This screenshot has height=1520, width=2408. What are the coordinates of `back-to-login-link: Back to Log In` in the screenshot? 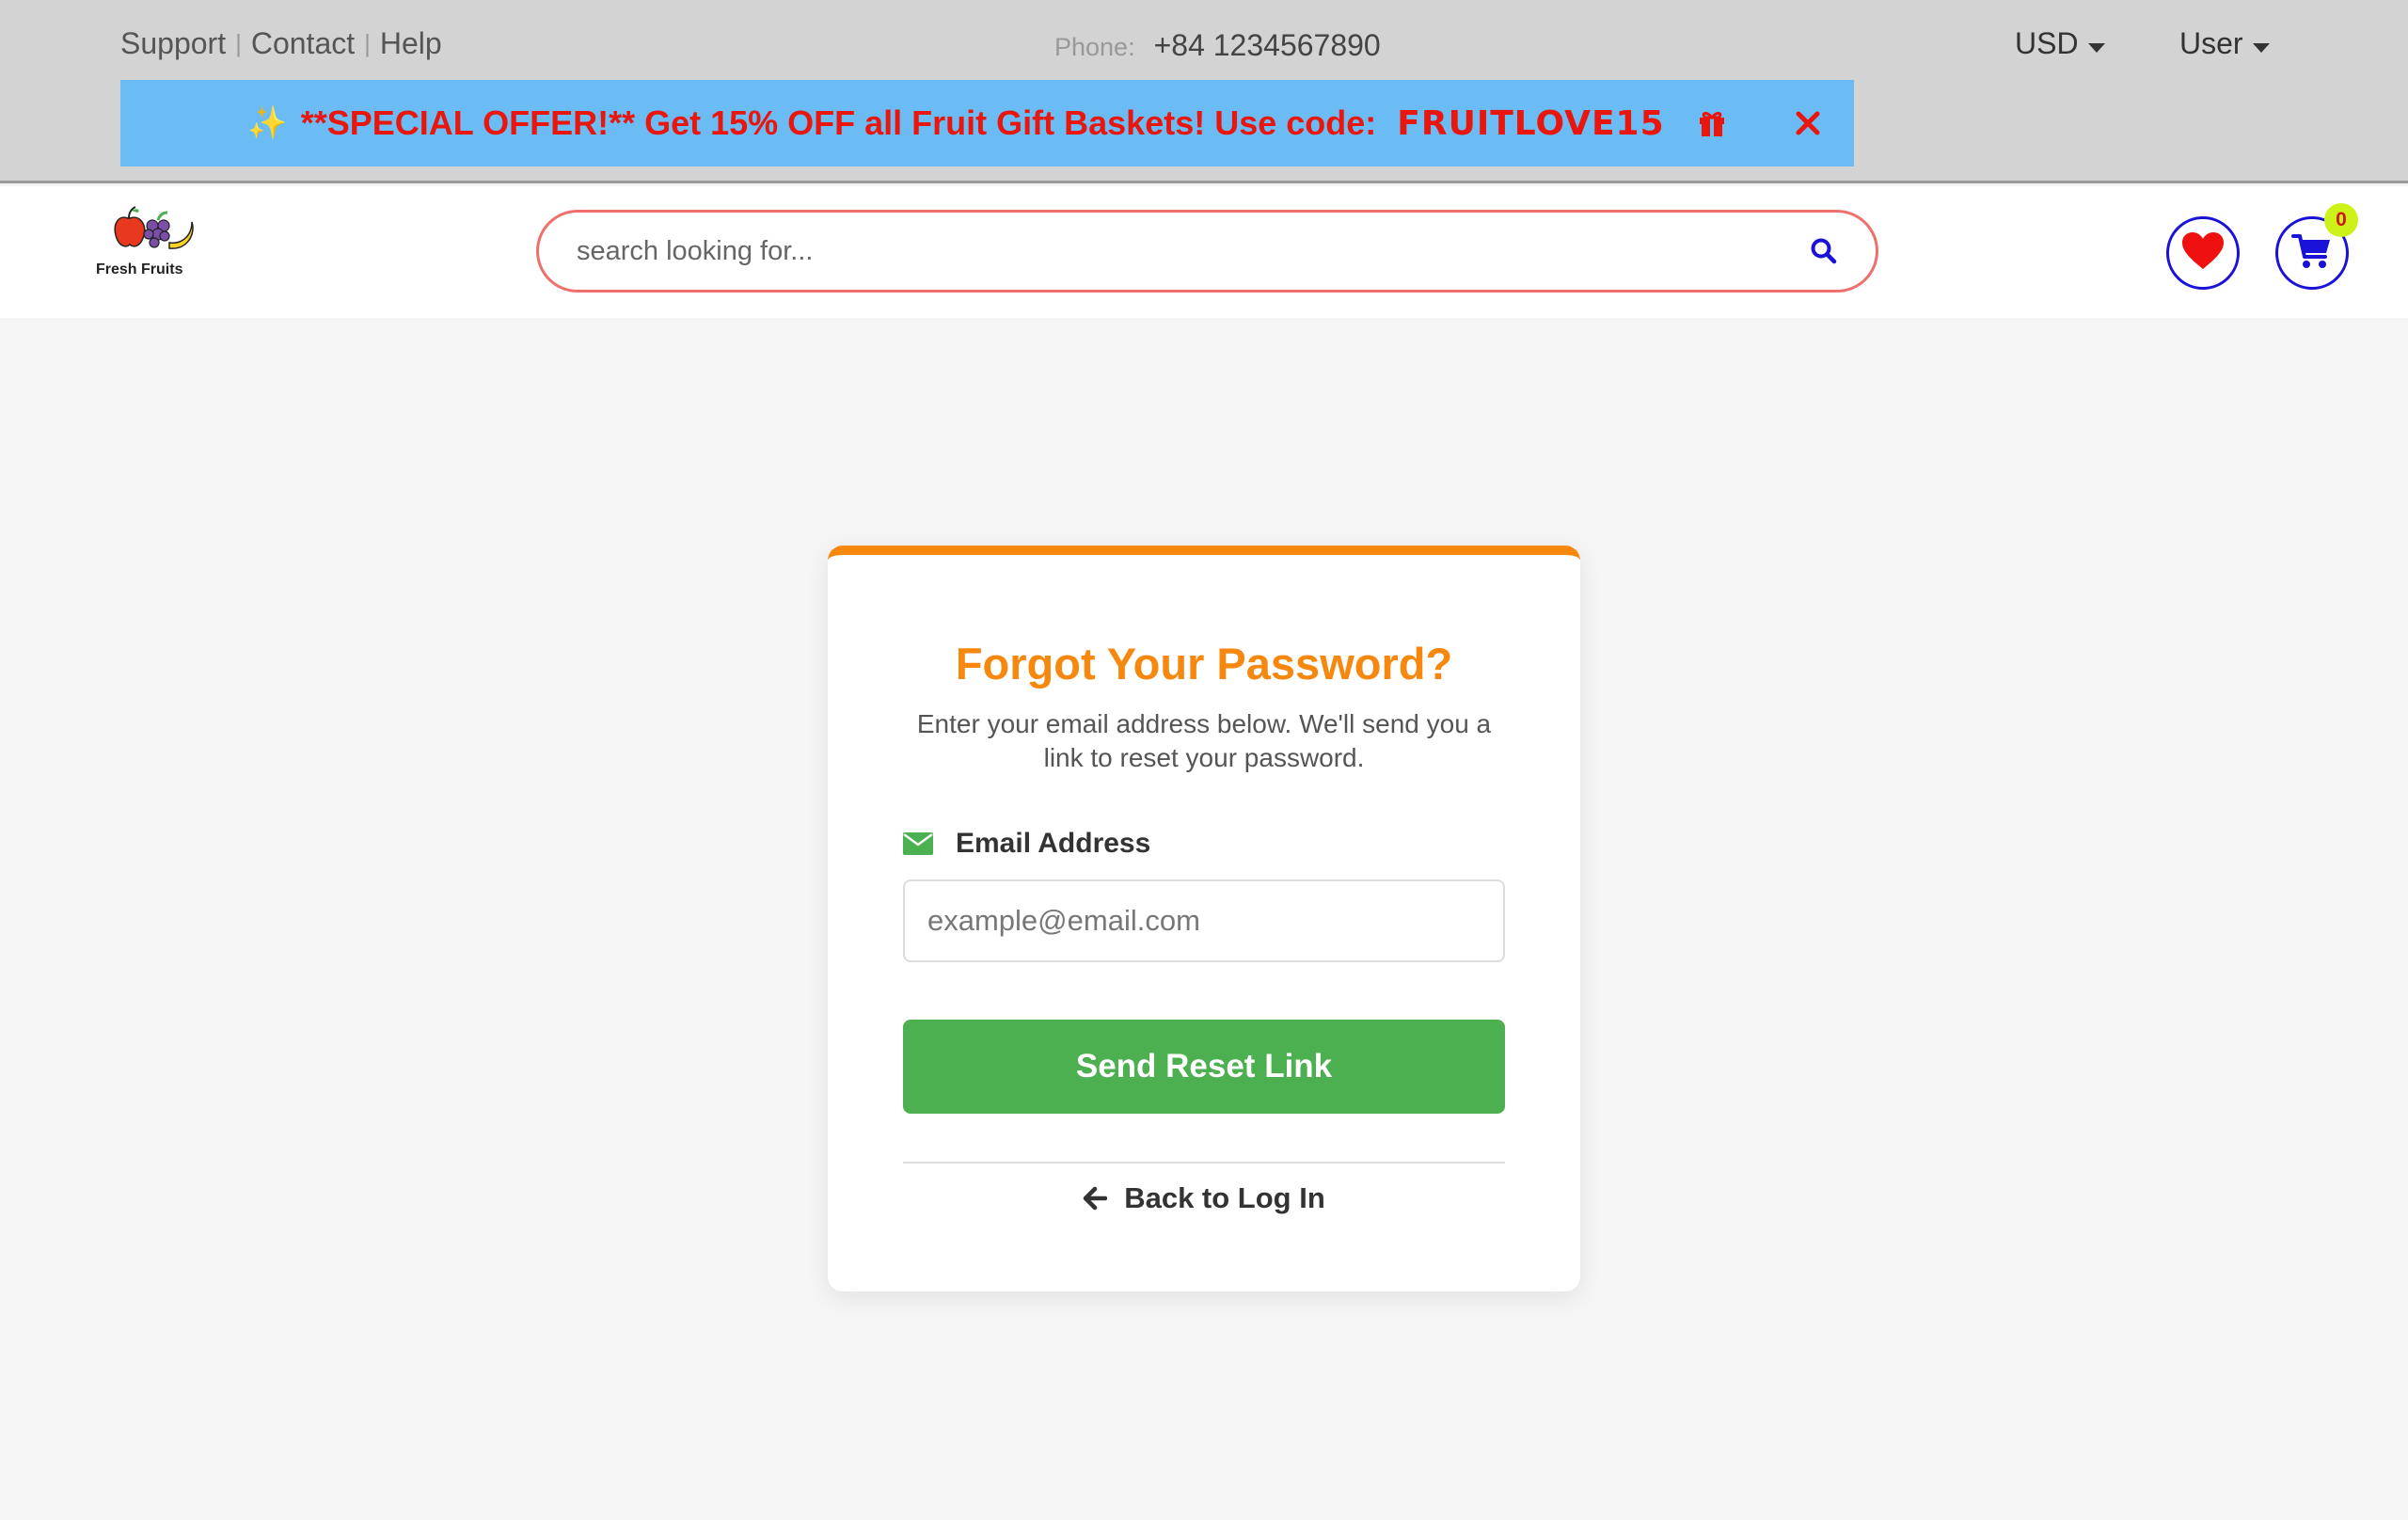 It's located at (1204, 1198).